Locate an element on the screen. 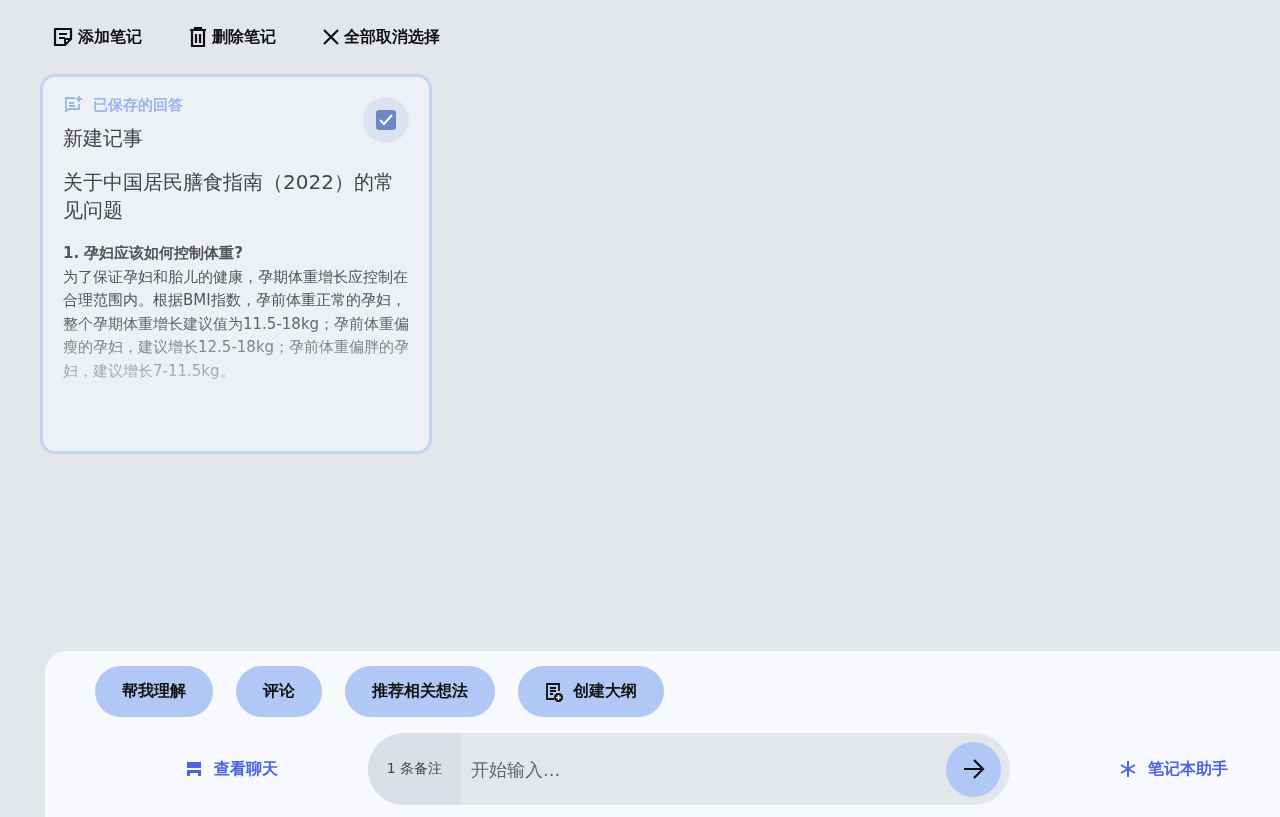  suggestion-chip: 评论 is located at coordinates (279, 691).